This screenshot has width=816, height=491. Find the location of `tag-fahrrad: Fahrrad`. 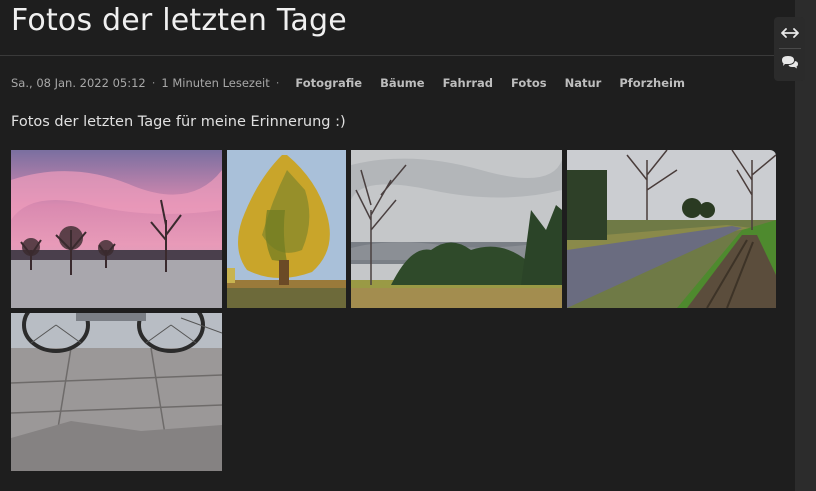

tag-fahrrad: Fahrrad is located at coordinates (468, 83).